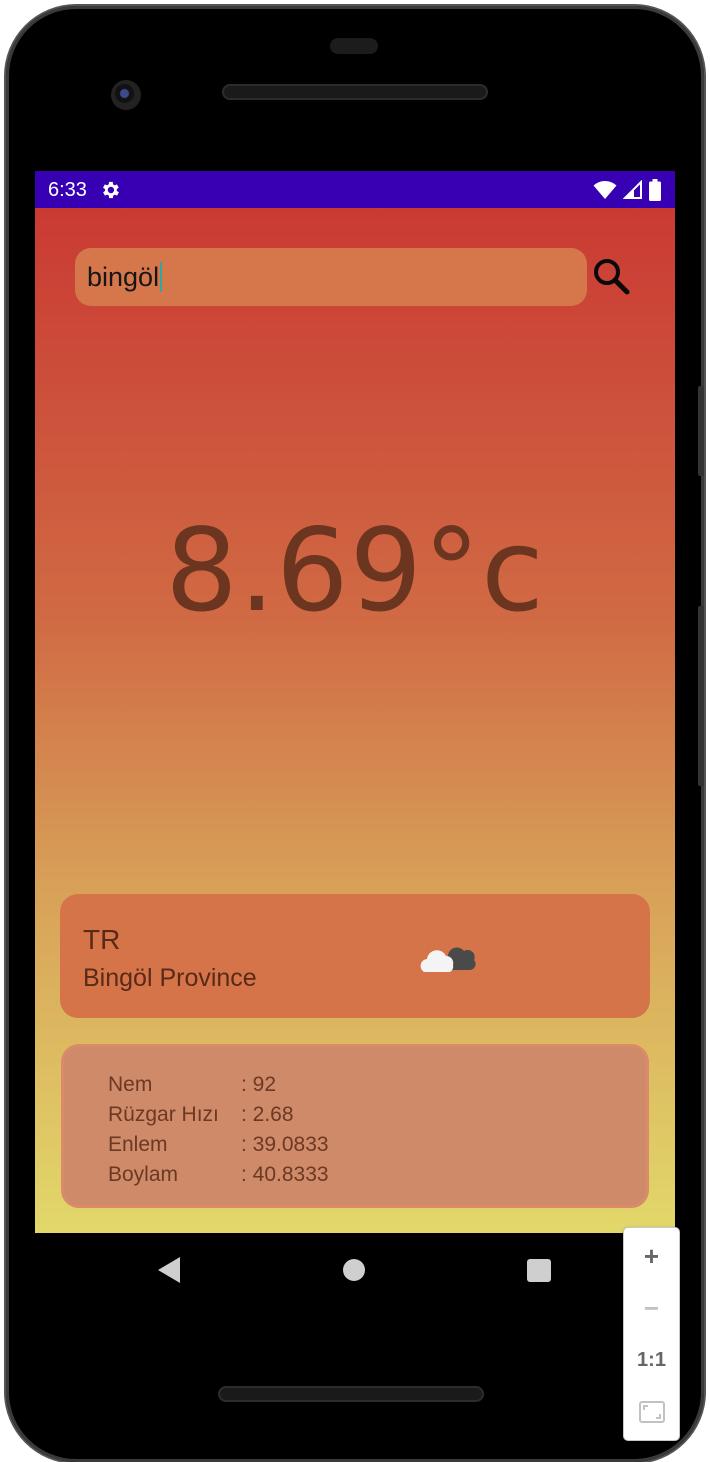  Describe the element at coordinates (448, 959) in the screenshot. I see `cloud-icon` at that location.